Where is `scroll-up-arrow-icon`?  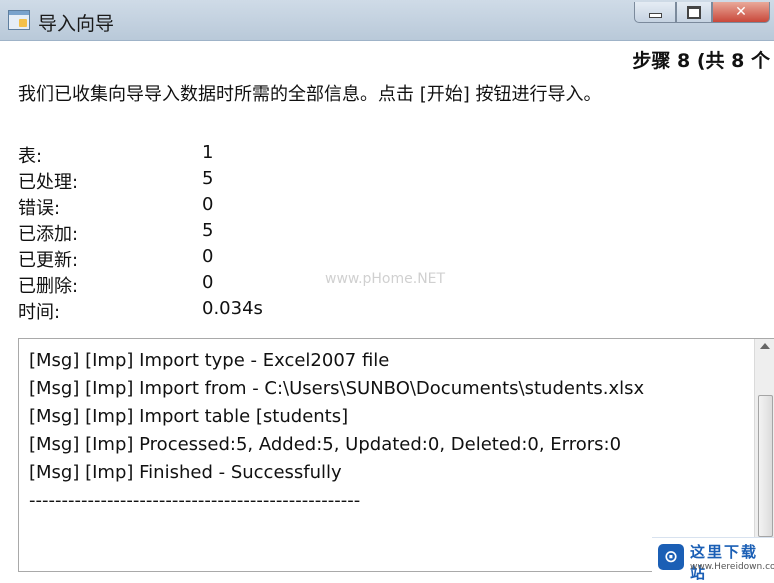 scroll-up-arrow-icon is located at coordinates (765, 346).